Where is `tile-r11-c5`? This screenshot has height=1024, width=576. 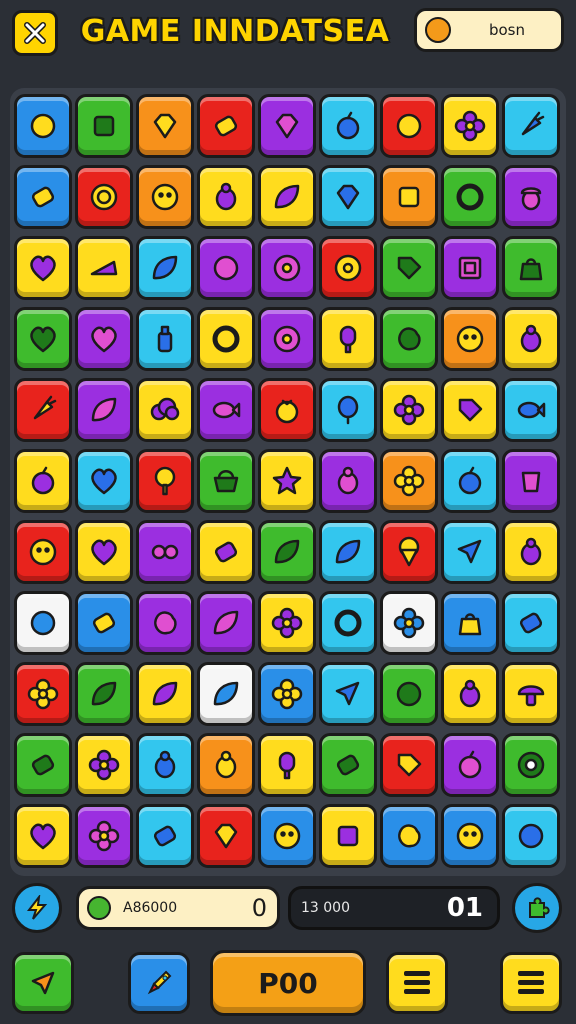 tile-r11-c5 is located at coordinates (287, 836).